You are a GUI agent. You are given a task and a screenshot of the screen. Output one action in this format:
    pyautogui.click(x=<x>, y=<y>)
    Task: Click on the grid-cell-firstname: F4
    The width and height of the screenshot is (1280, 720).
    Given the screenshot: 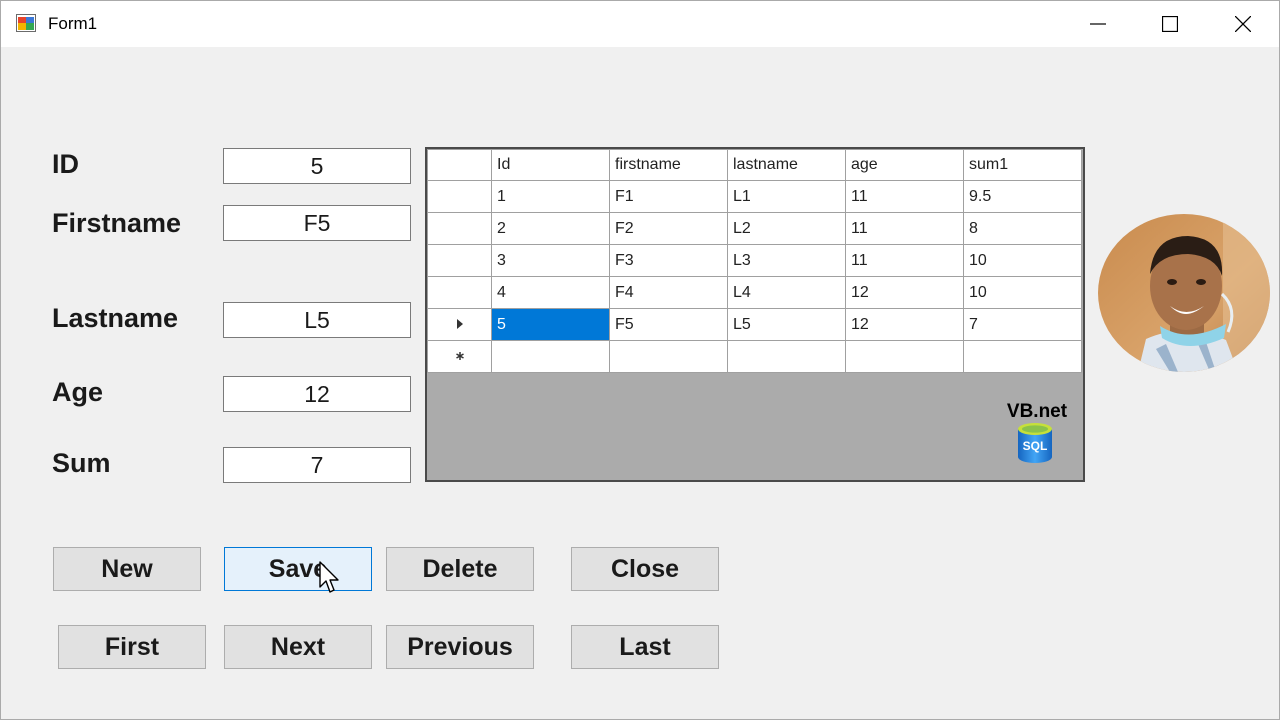 What is the action you would take?
    pyautogui.click(x=668, y=292)
    